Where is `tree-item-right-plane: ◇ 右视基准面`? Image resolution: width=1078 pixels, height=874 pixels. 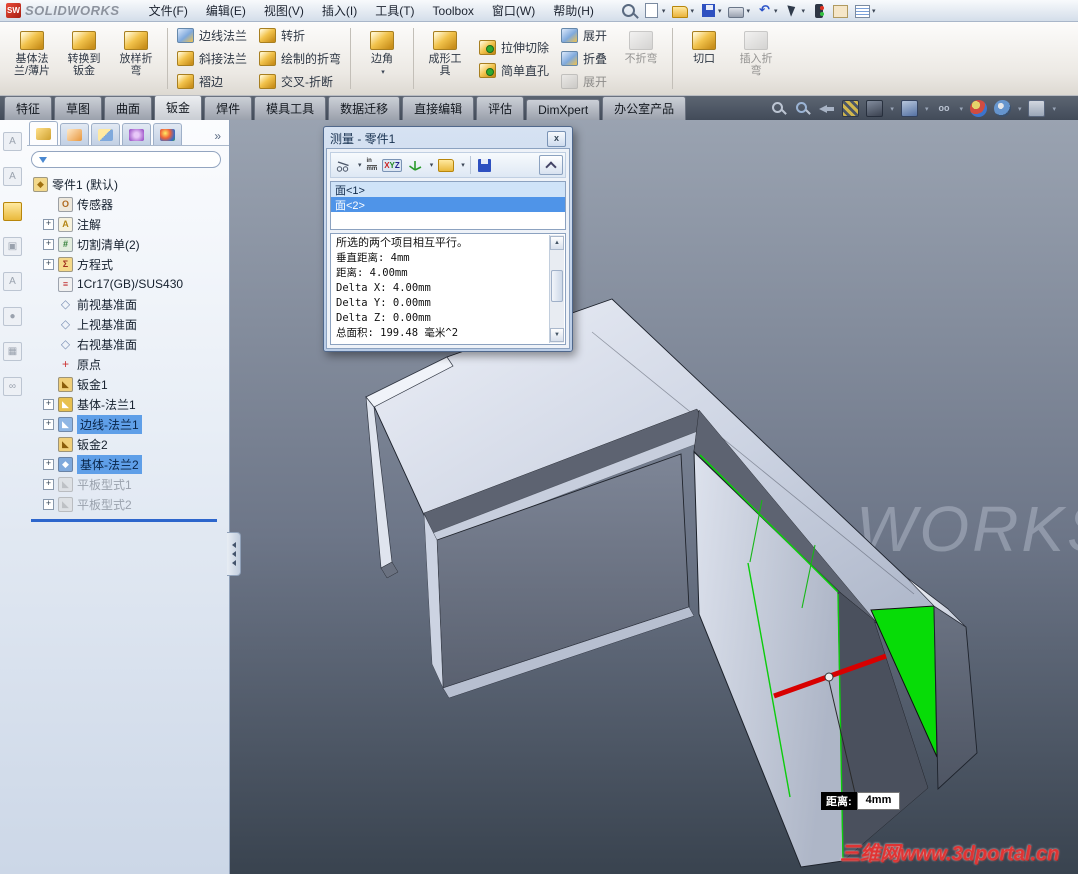 tree-item-right-plane: ◇ 右视基准面 is located at coordinates (128, 344).